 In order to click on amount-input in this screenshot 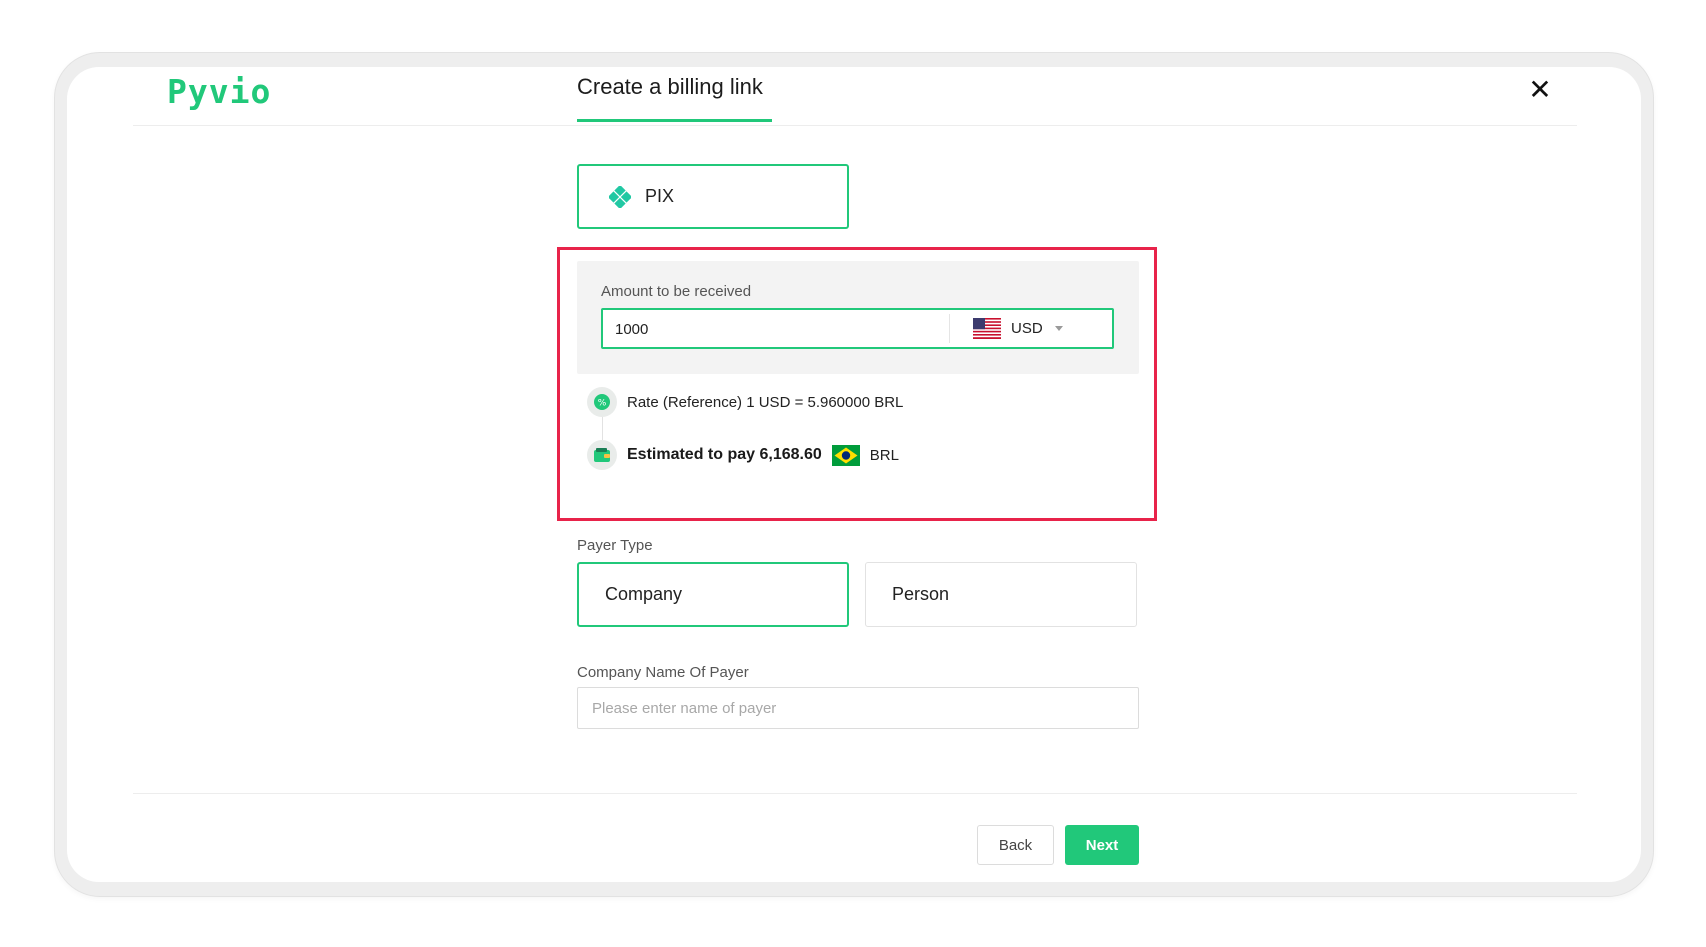, I will do `click(775, 329)`.